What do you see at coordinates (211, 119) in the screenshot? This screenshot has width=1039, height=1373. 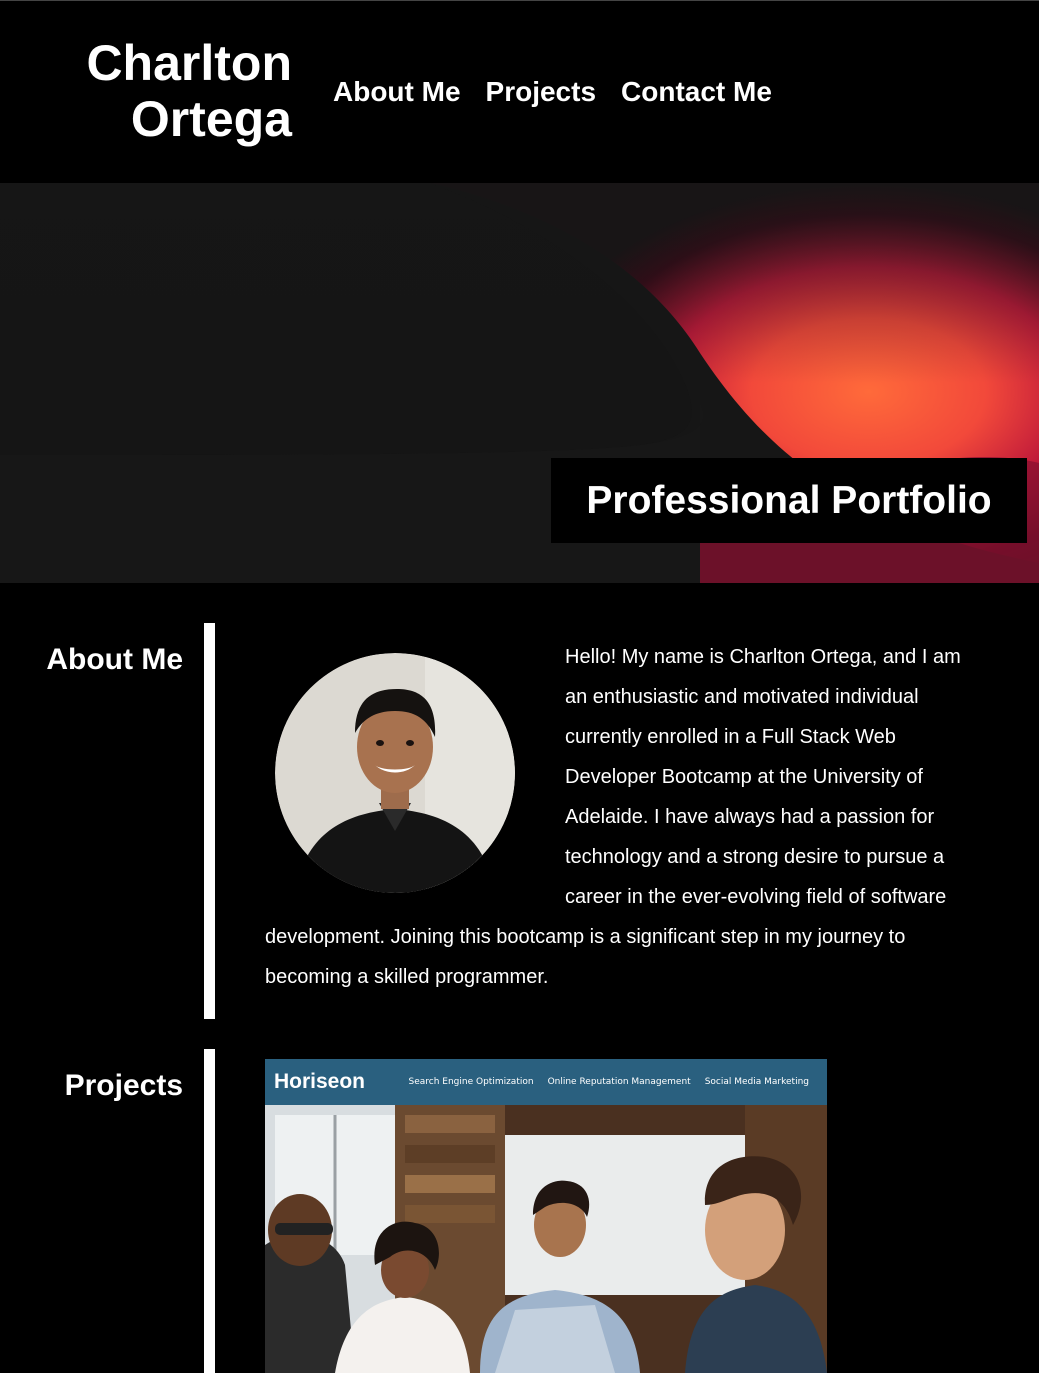 I see `site-title-line2: Ortega` at bounding box center [211, 119].